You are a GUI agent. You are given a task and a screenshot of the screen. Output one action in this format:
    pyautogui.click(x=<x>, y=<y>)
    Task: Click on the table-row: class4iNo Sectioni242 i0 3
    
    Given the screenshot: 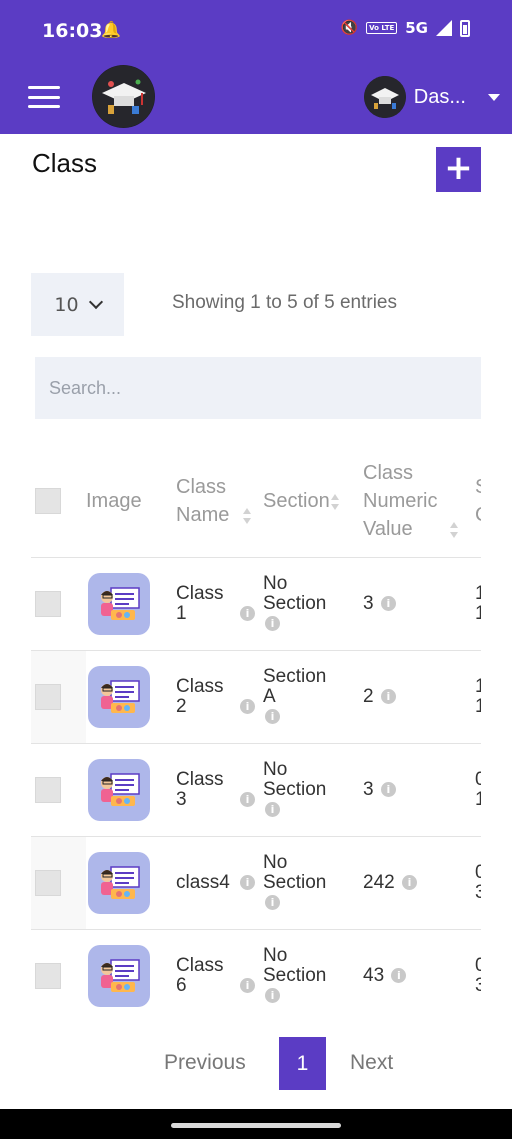 What is the action you would take?
    pyautogui.click(x=256, y=883)
    